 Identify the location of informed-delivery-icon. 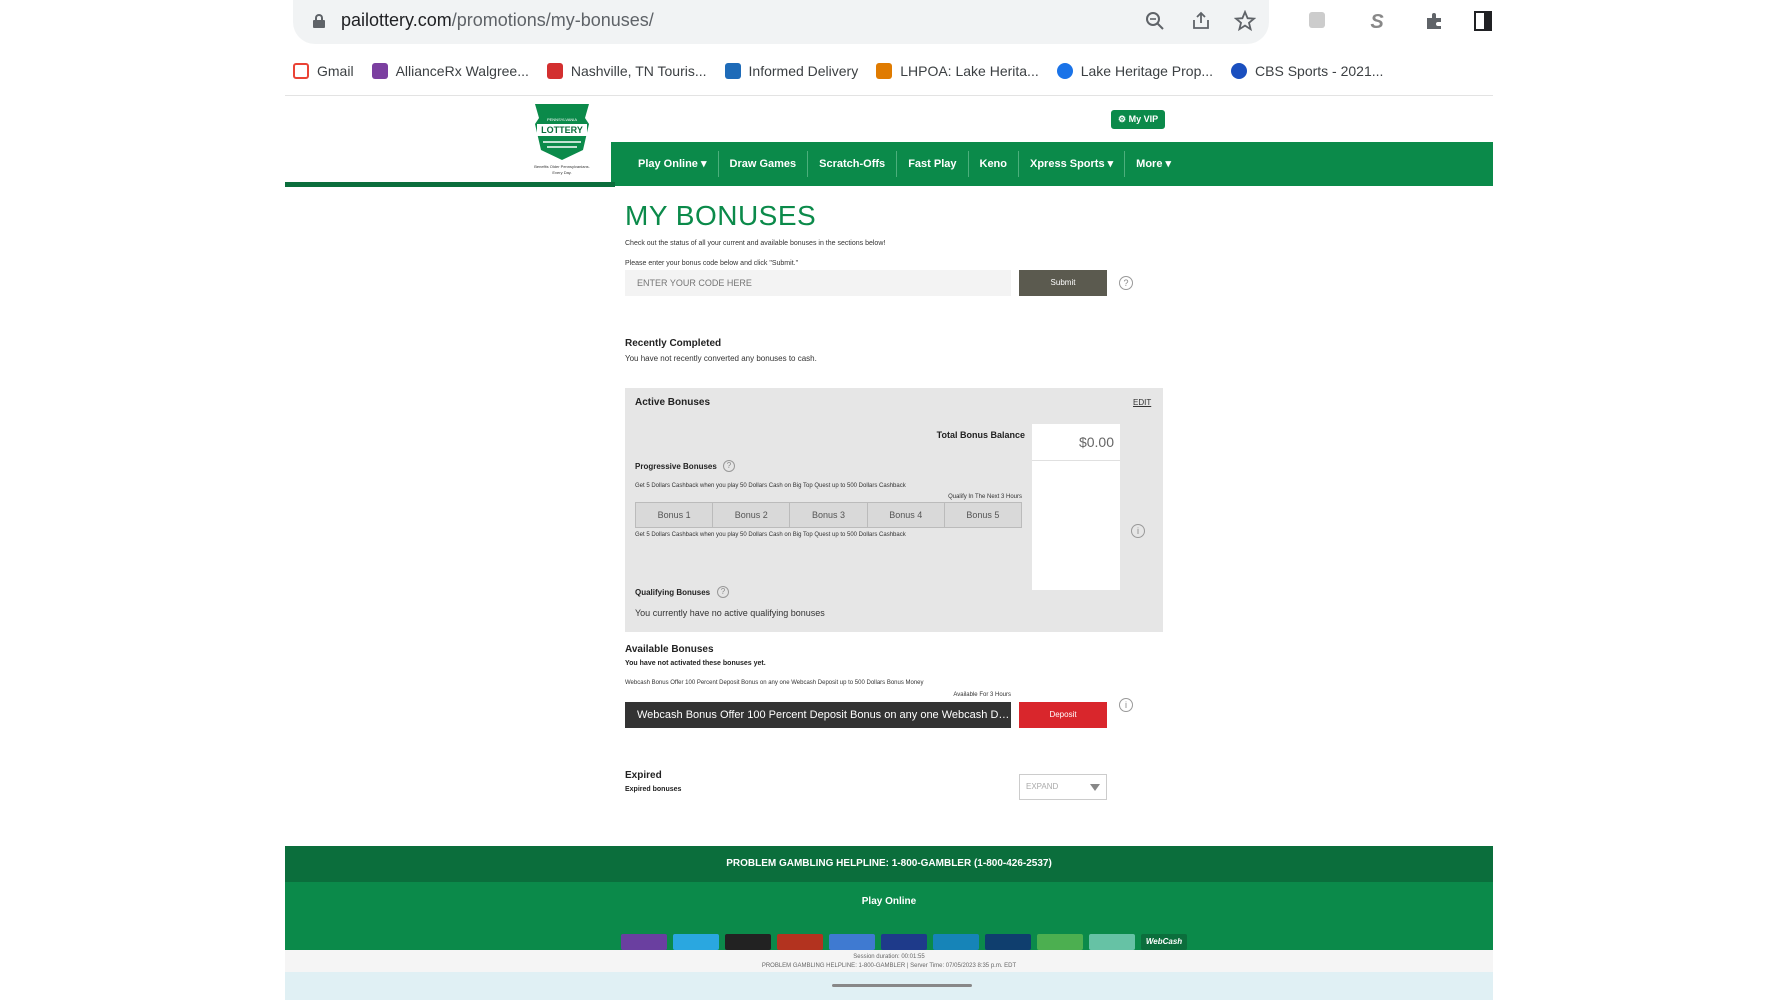
(732, 71).